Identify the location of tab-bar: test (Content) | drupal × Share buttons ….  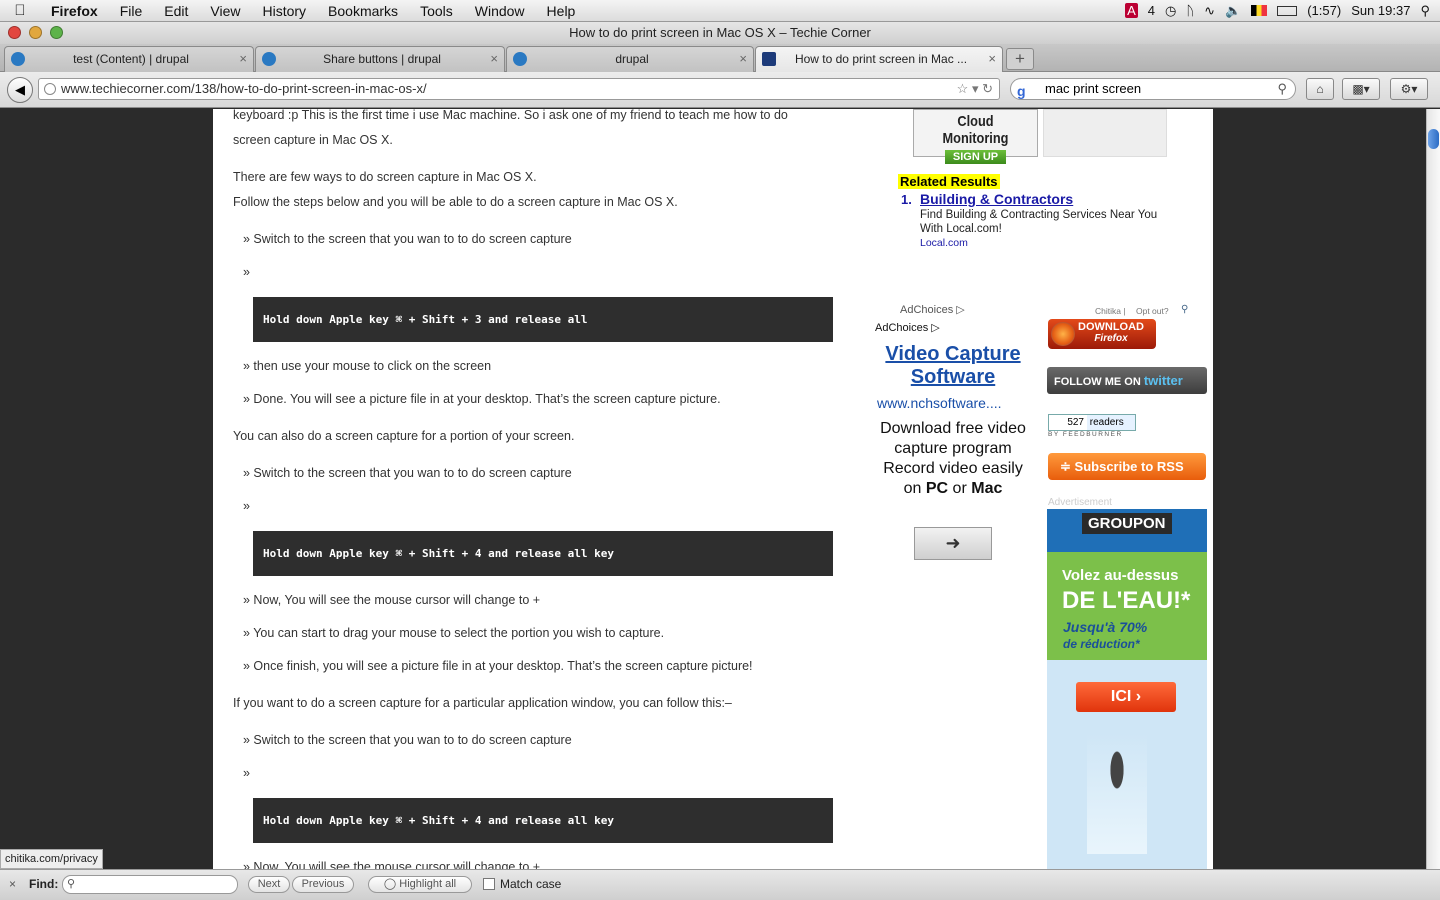
(720, 58).